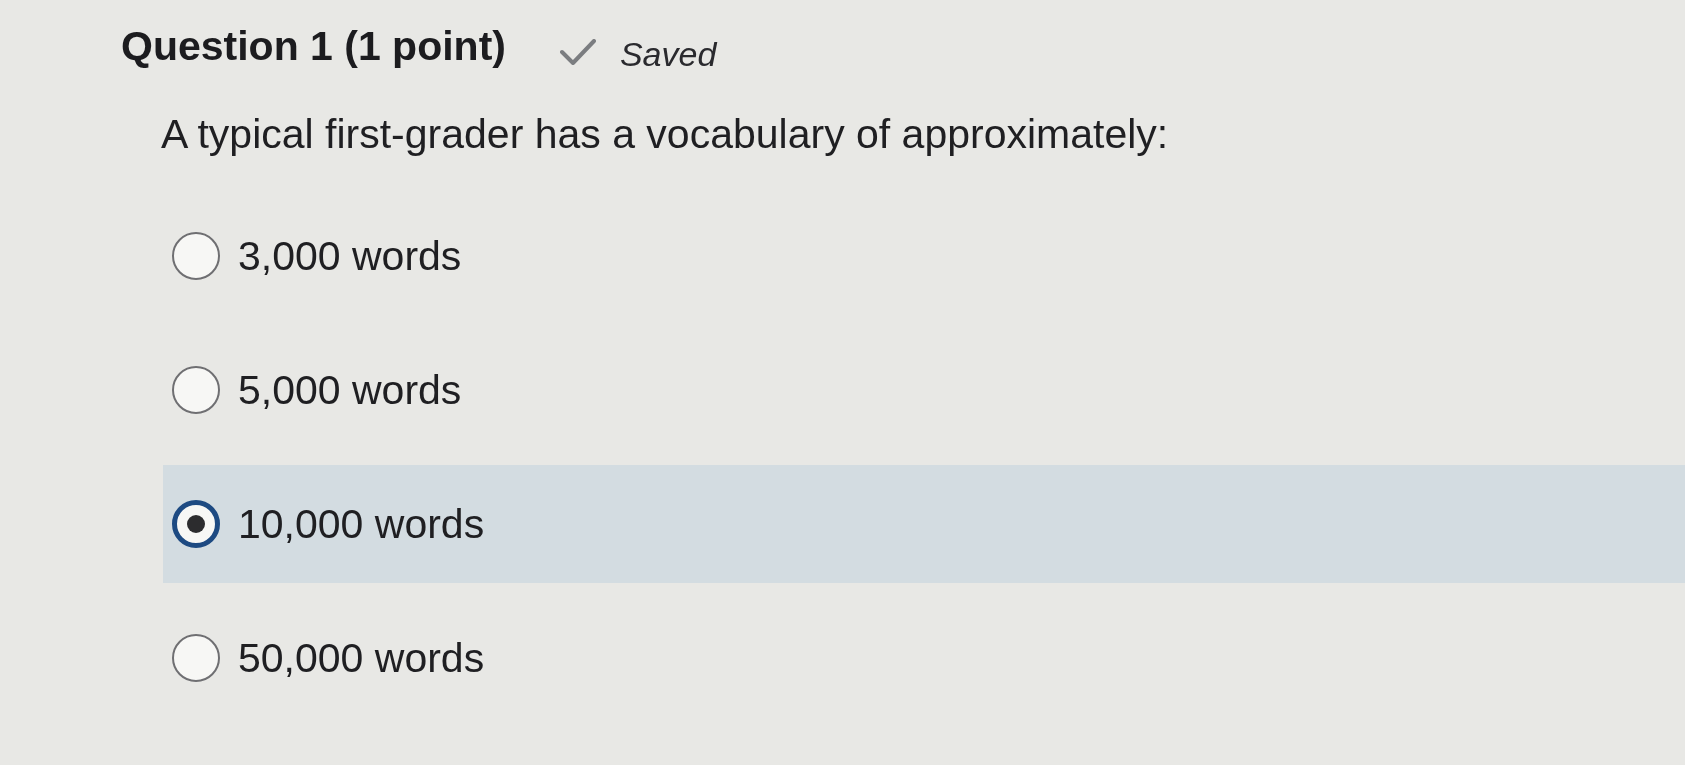 Image resolution: width=1685 pixels, height=765 pixels. Describe the element at coordinates (350, 256) in the screenshot. I see `option-label: 3,000 words` at that location.